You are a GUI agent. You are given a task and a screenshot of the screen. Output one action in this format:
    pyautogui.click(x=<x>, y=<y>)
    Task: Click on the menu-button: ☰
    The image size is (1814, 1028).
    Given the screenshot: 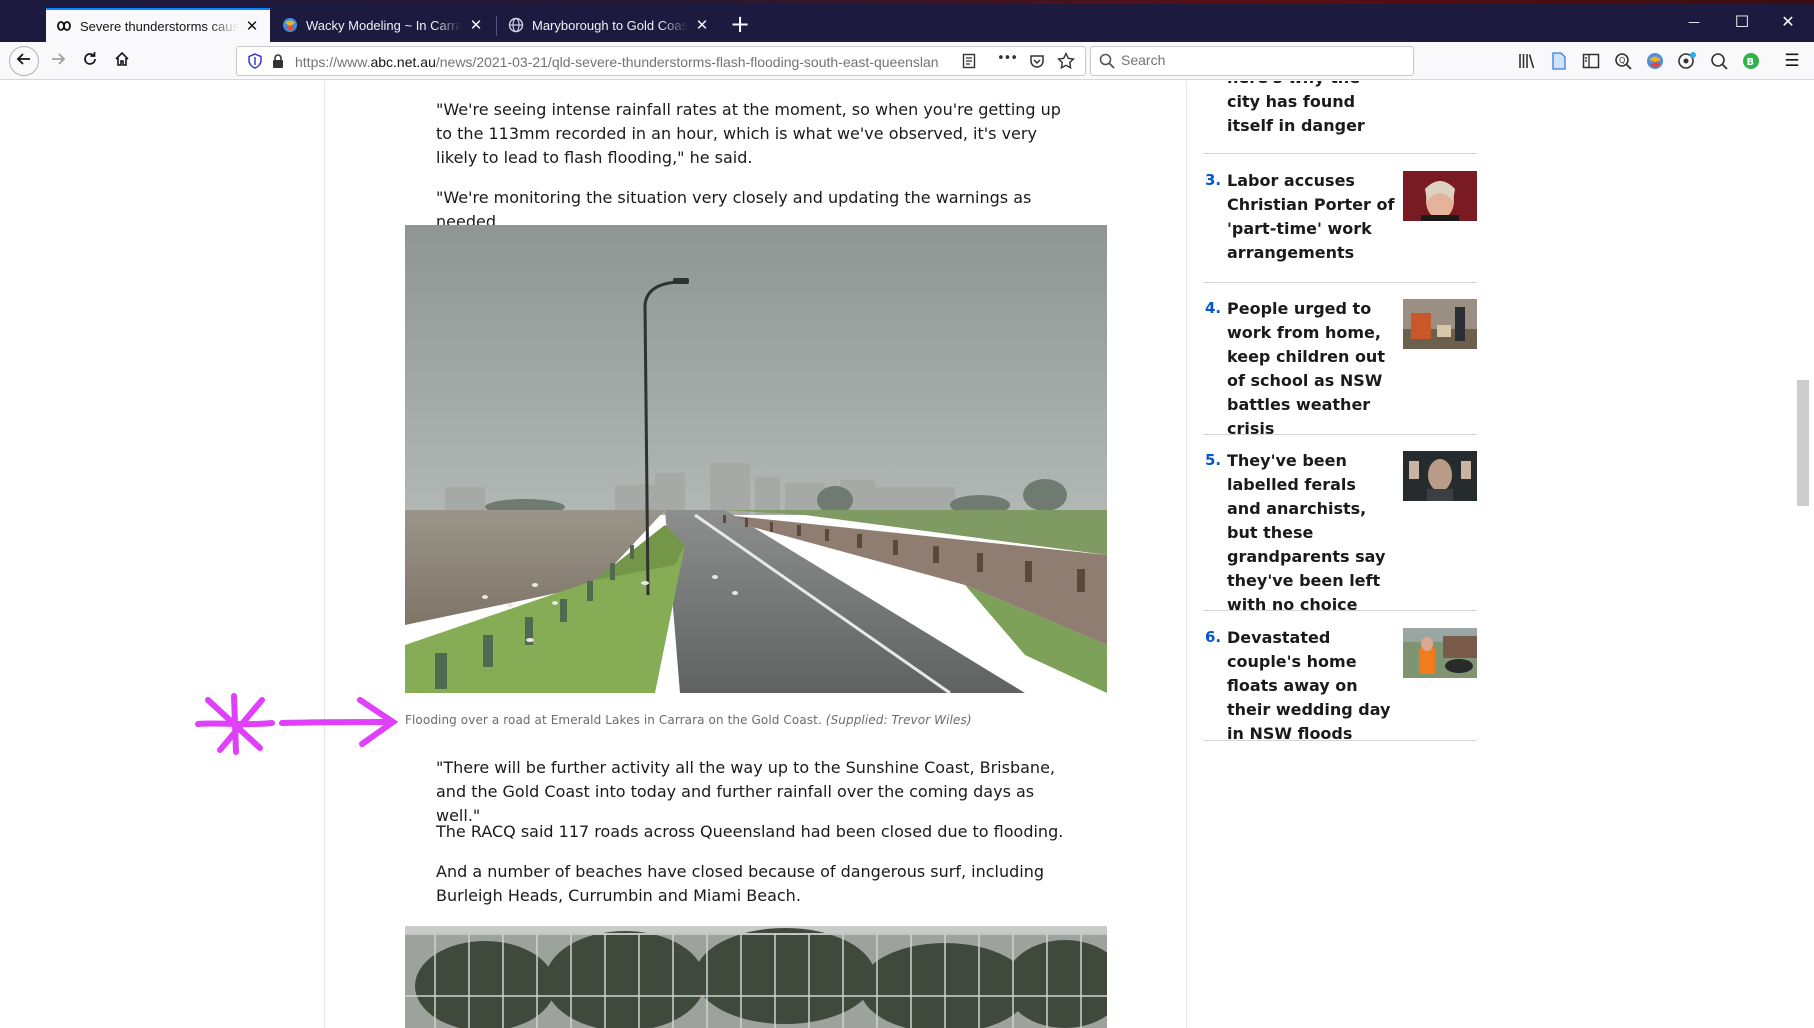 What is the action you would take?
    pyautogui.click(x=1792, y=61)
    